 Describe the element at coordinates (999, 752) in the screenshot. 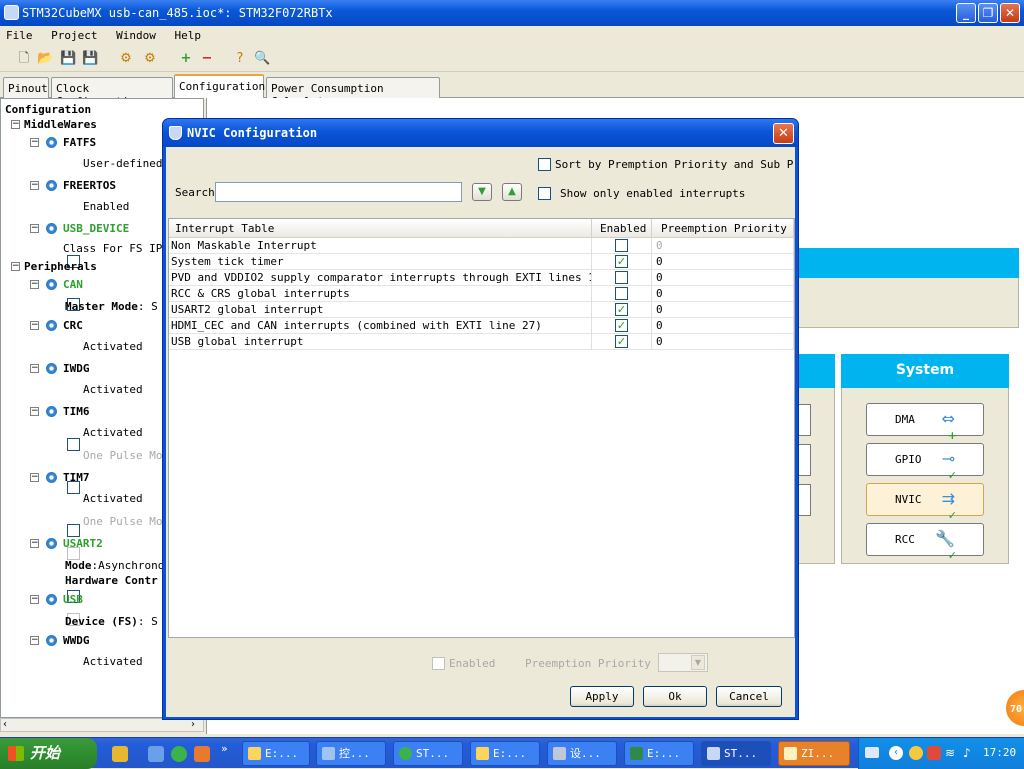

I see `clock: 17:20` at that location.